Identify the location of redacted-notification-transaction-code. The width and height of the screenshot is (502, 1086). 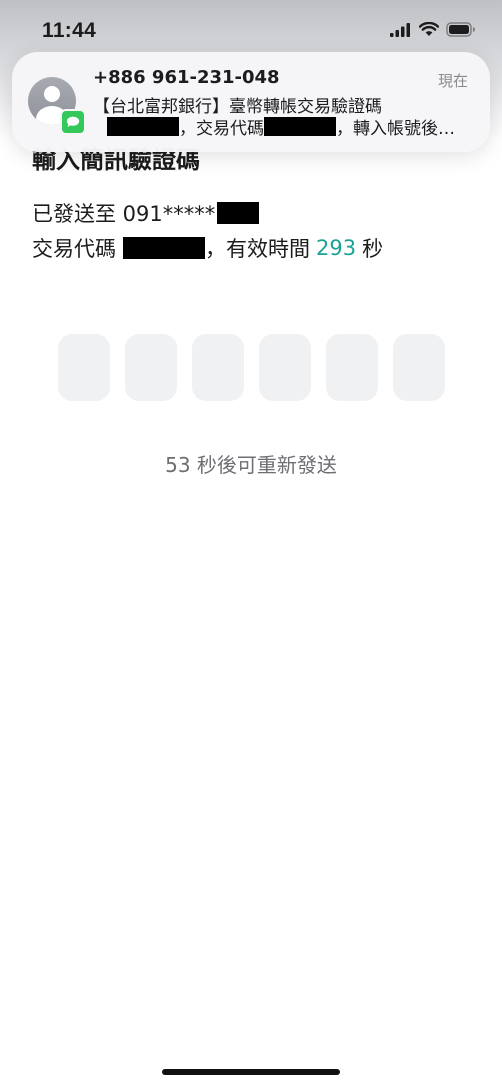
(300, 126).